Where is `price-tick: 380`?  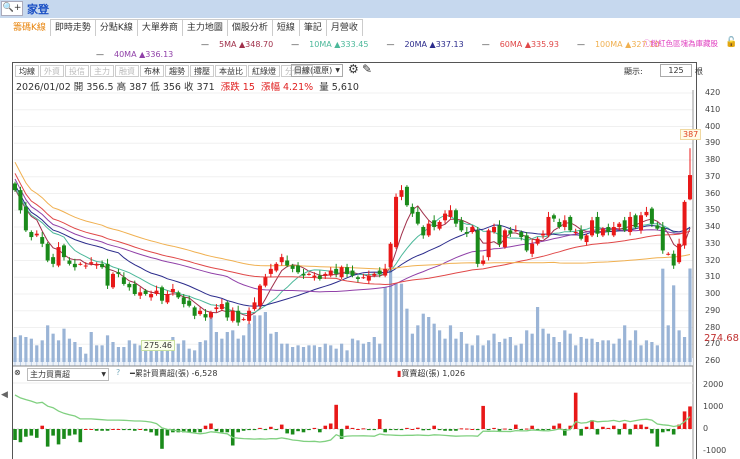 price-tick: 380 is located at coordinates (713, 159).